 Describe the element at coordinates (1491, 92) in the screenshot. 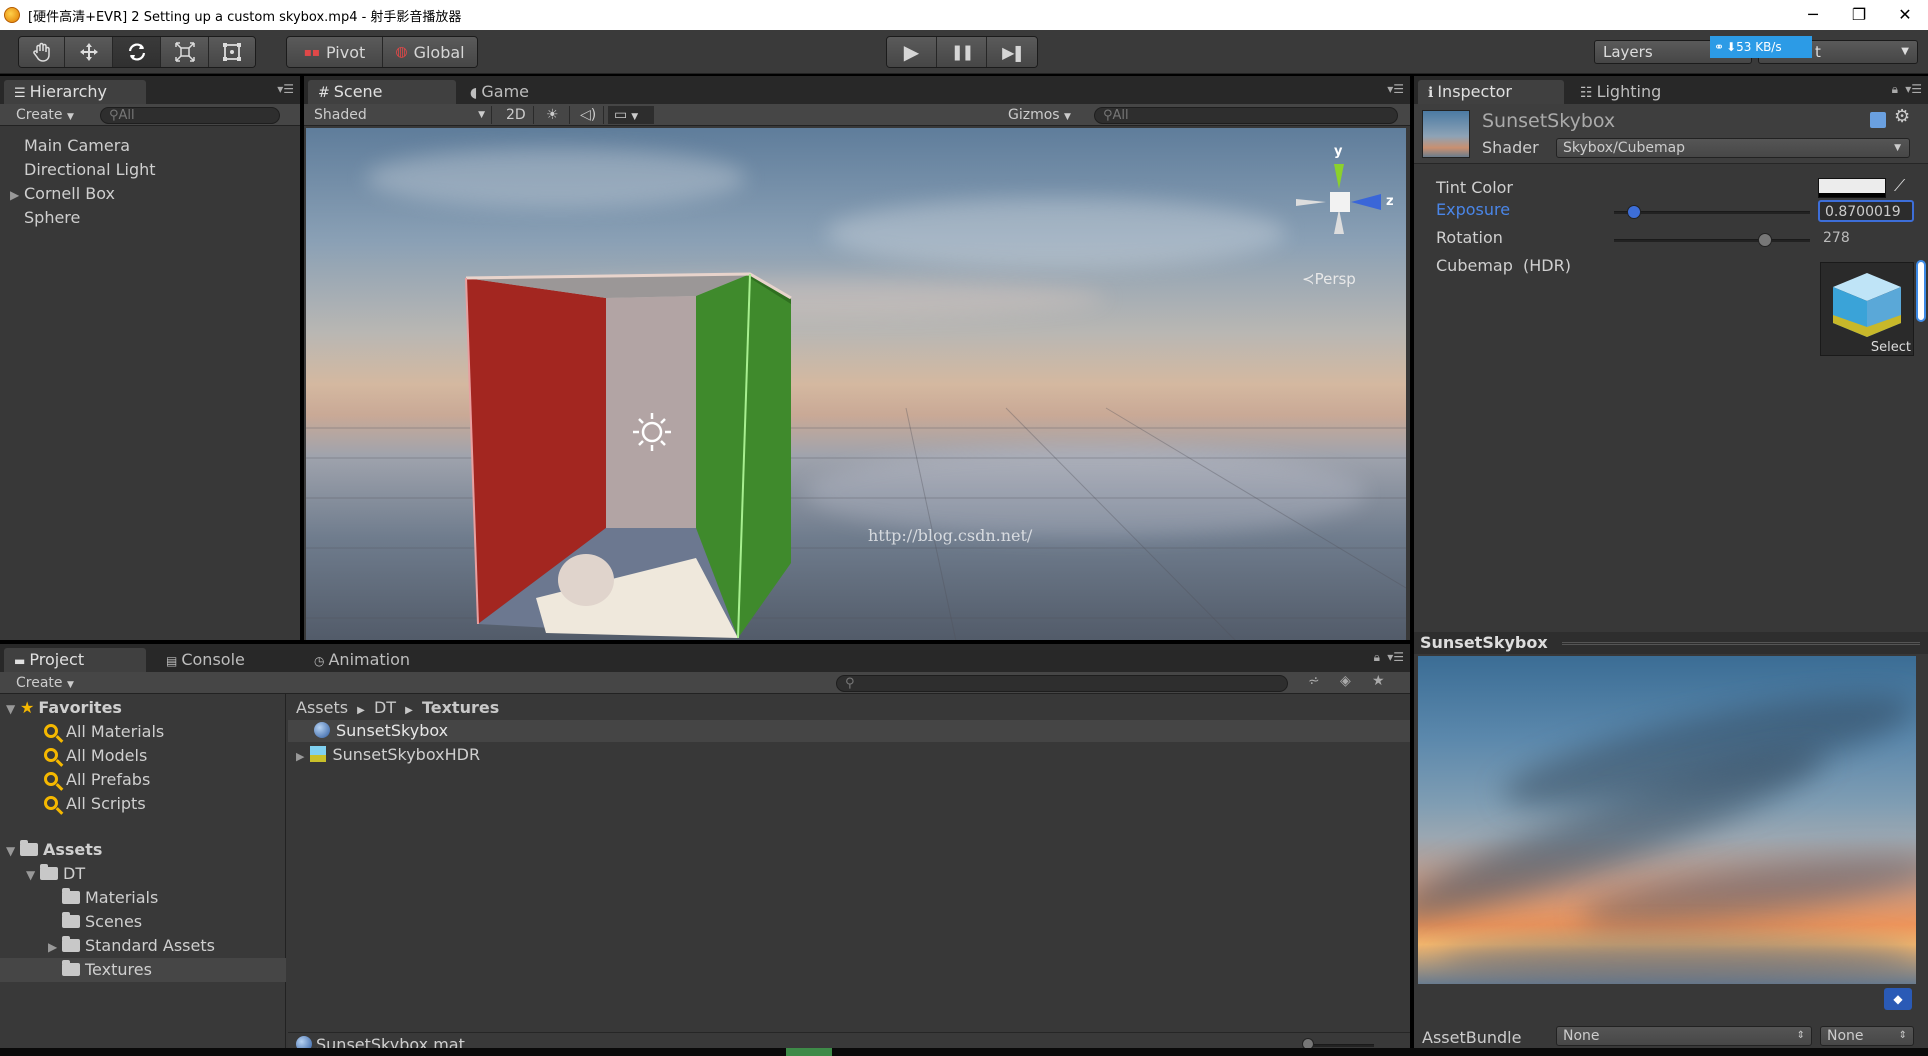

I see `tab-inspector: ℹInspector` at that location.